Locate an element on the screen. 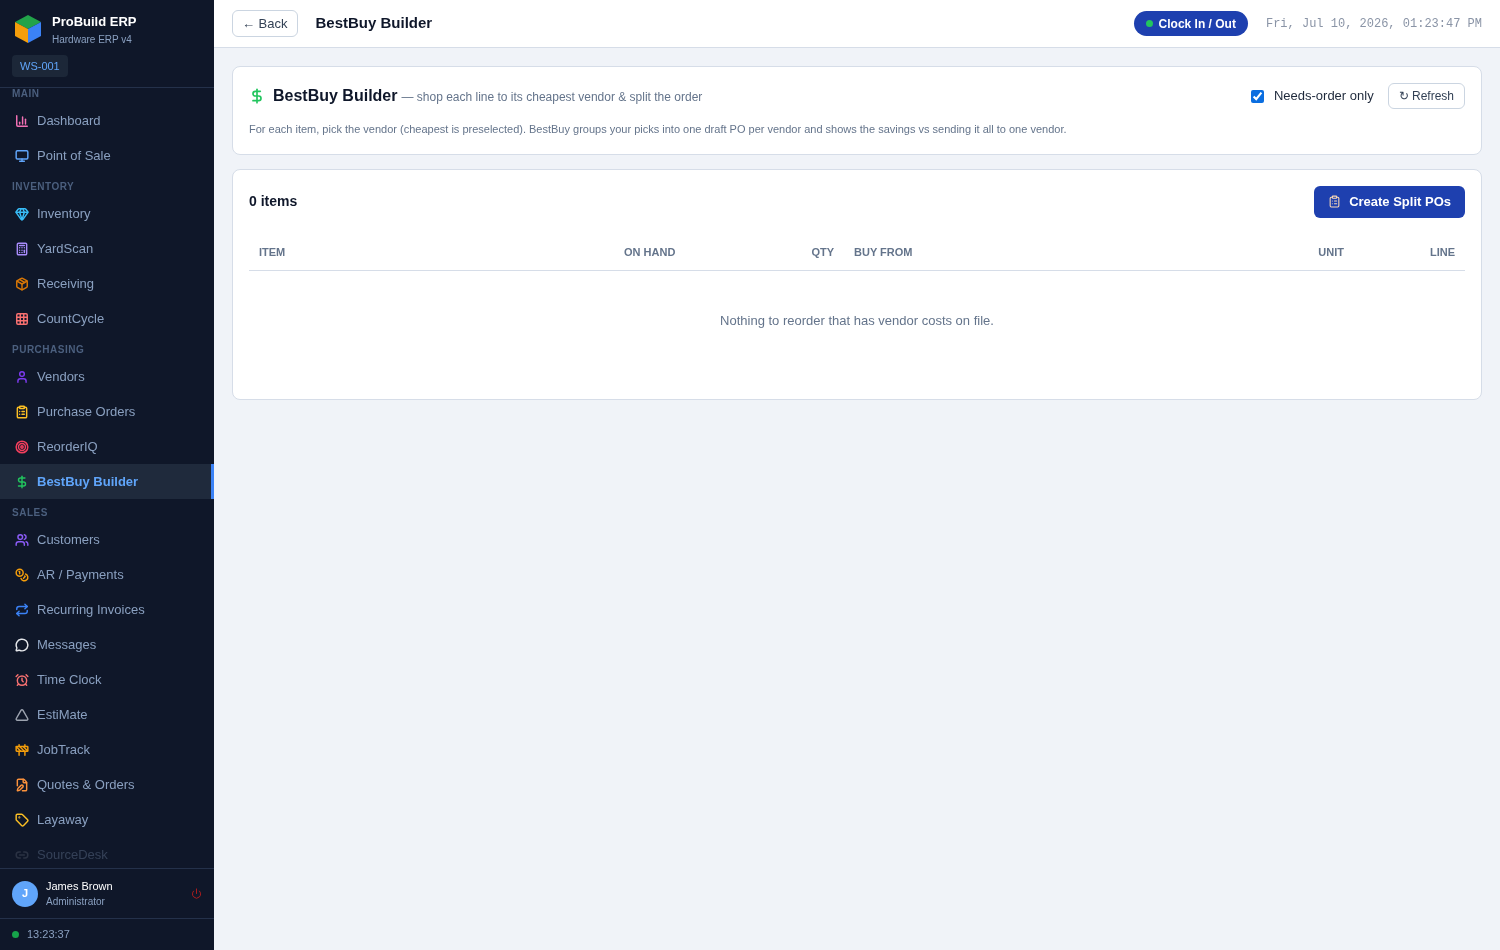  item-count: 0 items is located at coordinates (273, 201).